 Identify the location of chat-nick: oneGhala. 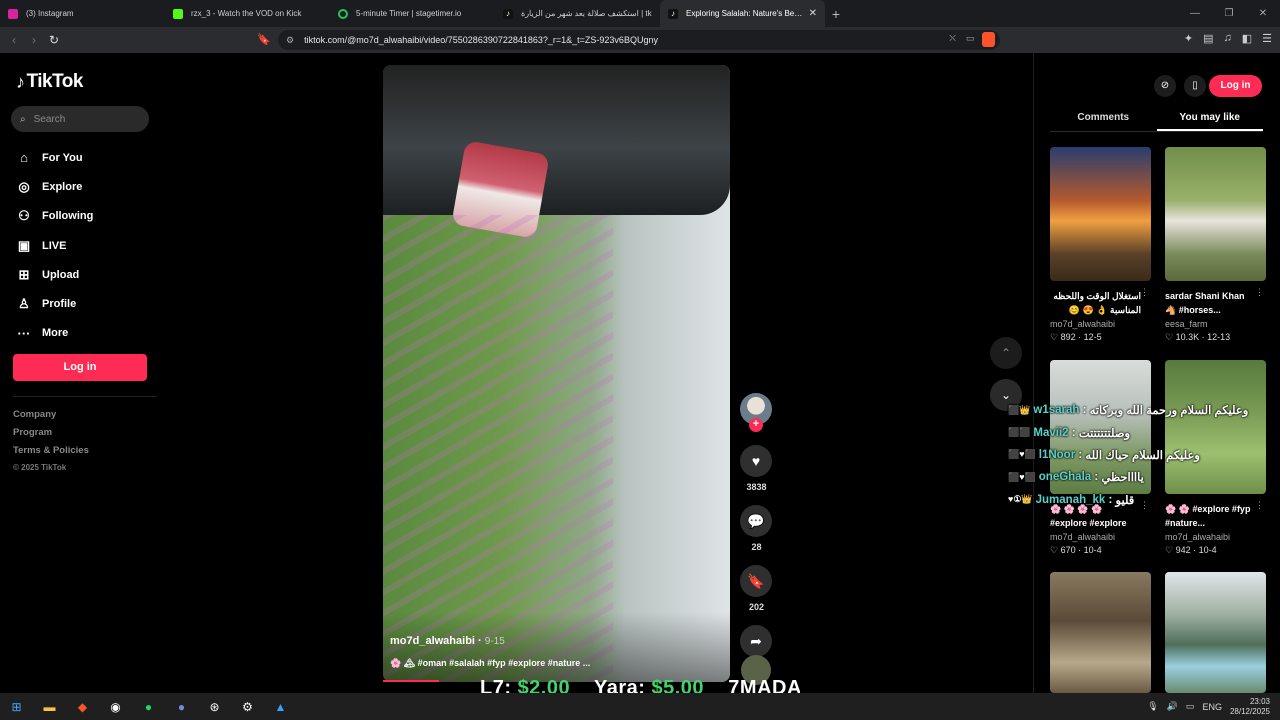
(1065, 477).